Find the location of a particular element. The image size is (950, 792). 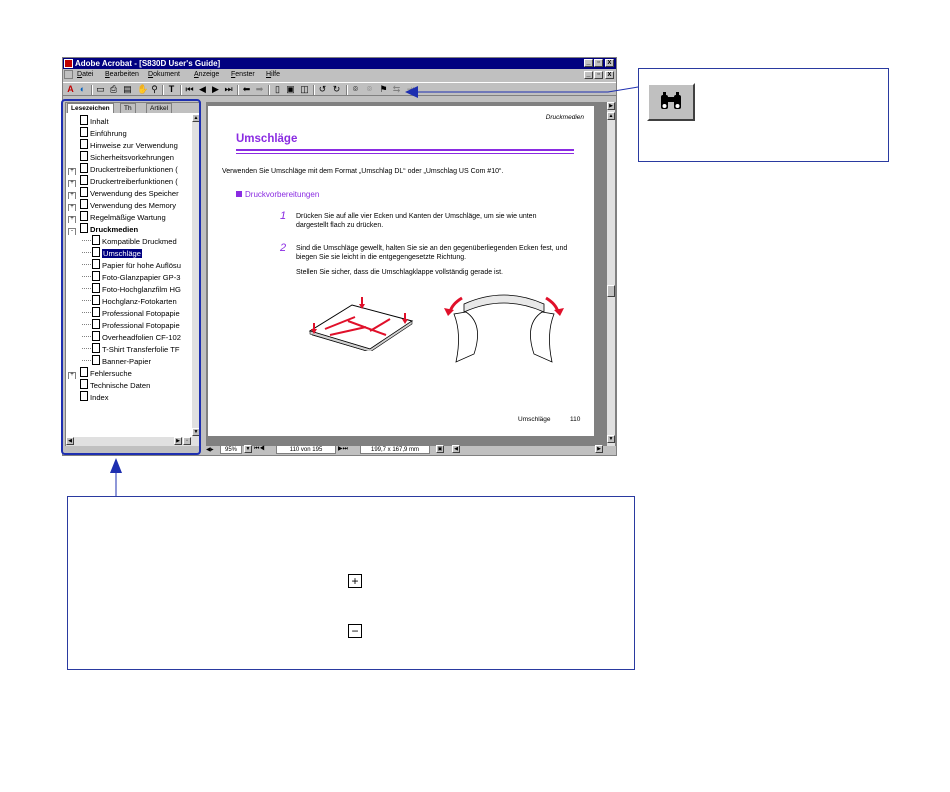

bookmark-tree-callout: + − is located at coordinates (351, 583).